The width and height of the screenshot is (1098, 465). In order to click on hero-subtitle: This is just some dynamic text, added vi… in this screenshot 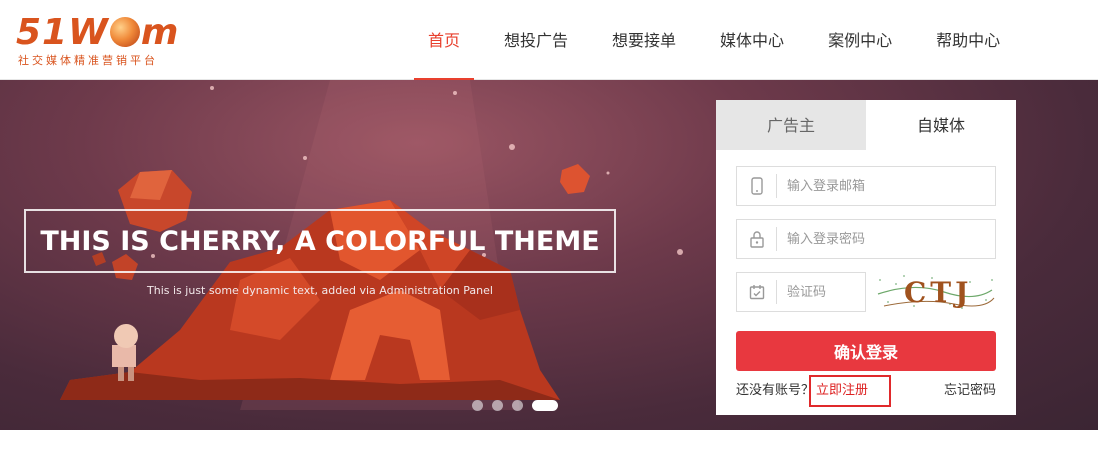, I will do `click(320, 290)`.